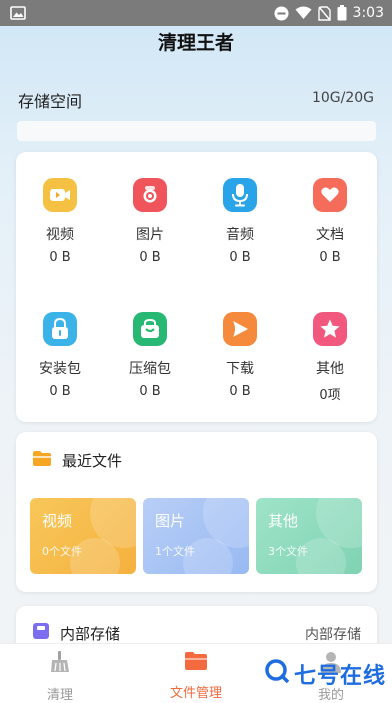 This screenshot has height=703, width=392. I want to click on nav-clean: 清理, so click(60, 676).